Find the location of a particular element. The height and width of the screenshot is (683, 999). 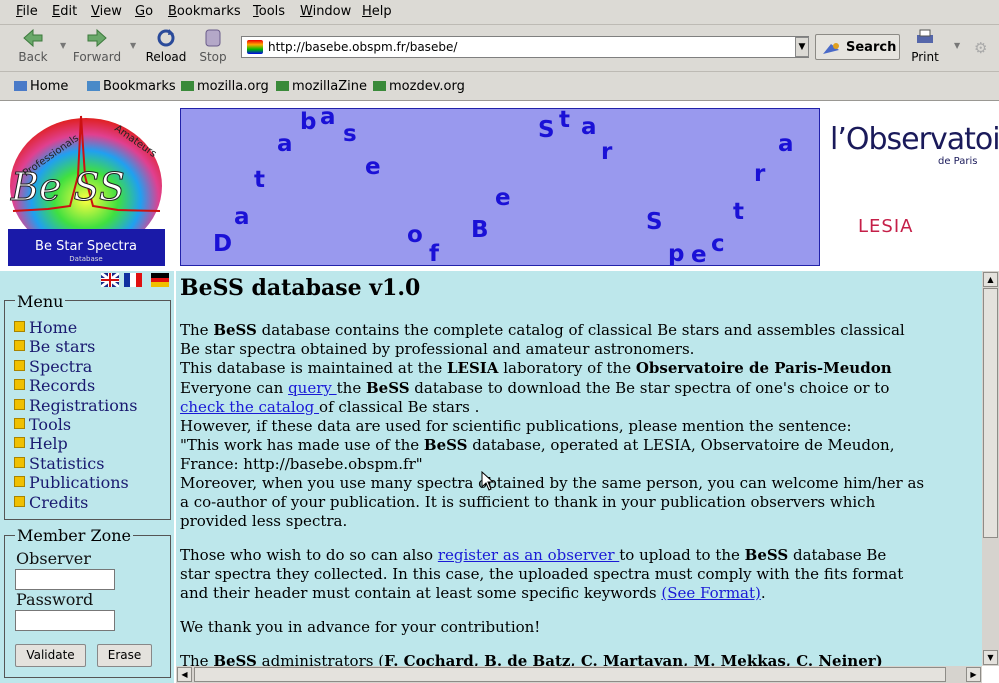

menu-go: Go is located at coordinates (144, 11).